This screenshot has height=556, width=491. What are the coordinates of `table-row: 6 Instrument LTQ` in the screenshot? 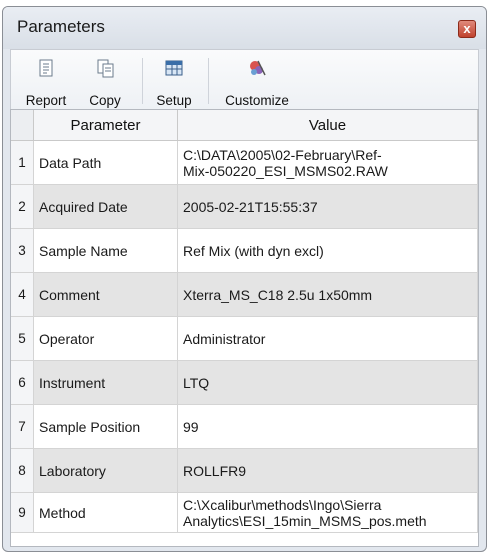 It's located at (244, 382).